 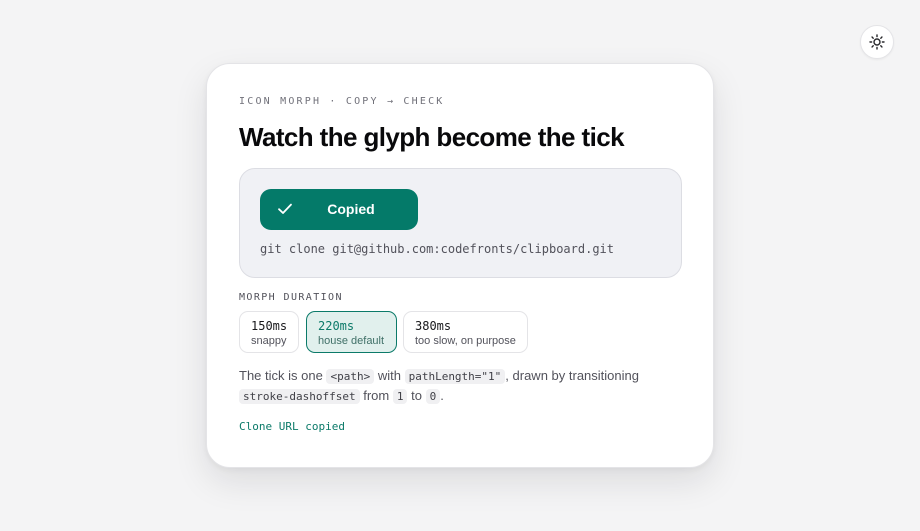 What do you see at coordinates (433, 396) in the screenshot?
I see `code-to-value: 0` at bounding box center [433, 396].